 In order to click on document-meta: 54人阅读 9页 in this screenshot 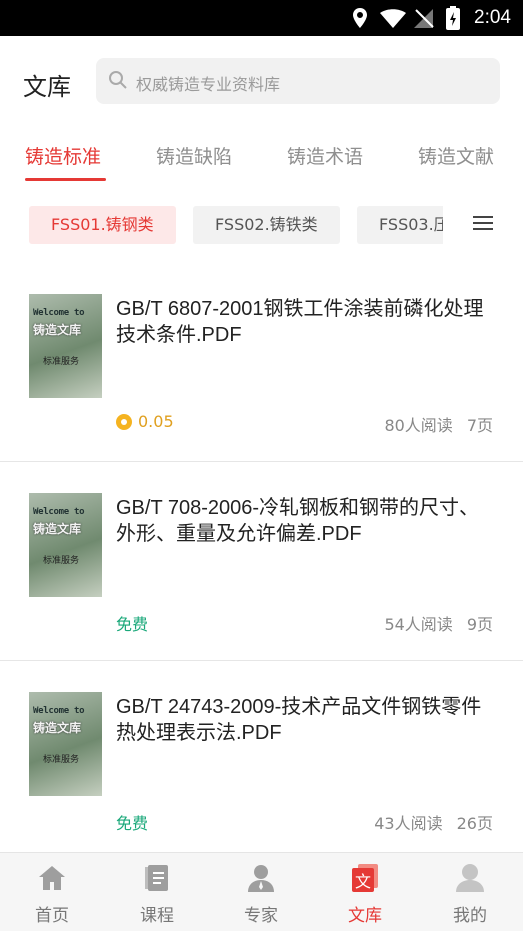, I will do `click(438, 623)`.